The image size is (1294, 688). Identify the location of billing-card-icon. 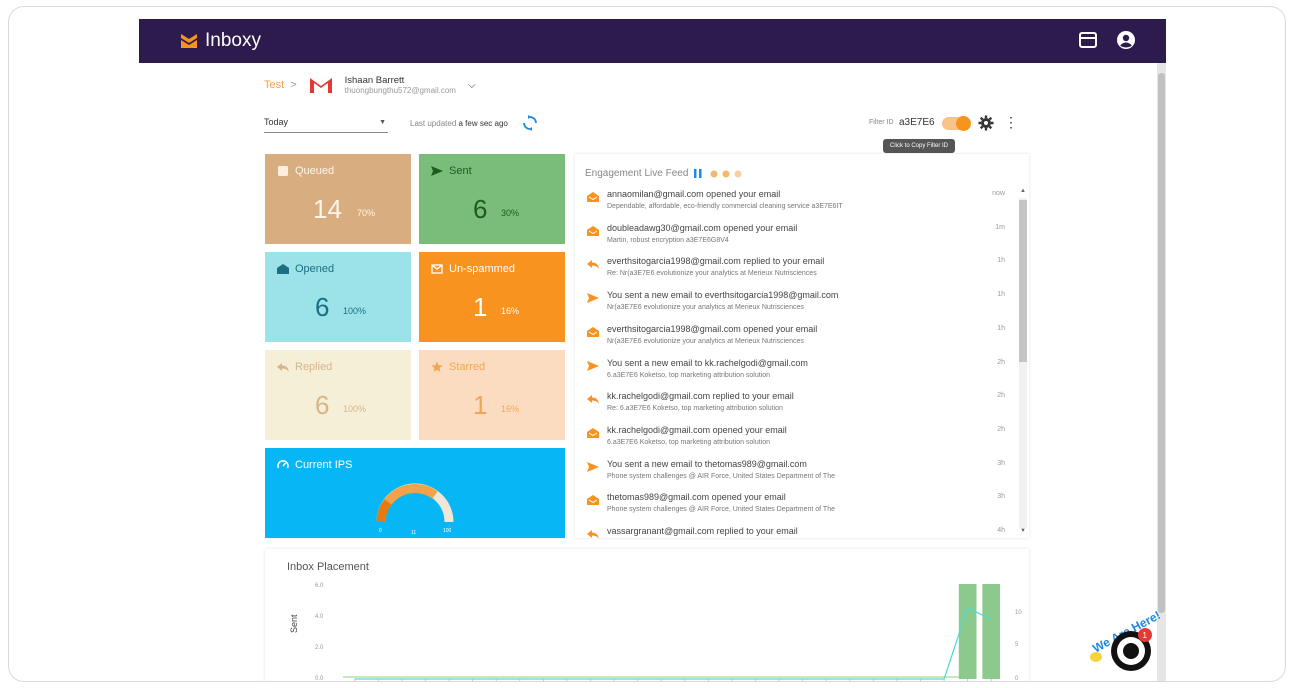
(1088, 40).